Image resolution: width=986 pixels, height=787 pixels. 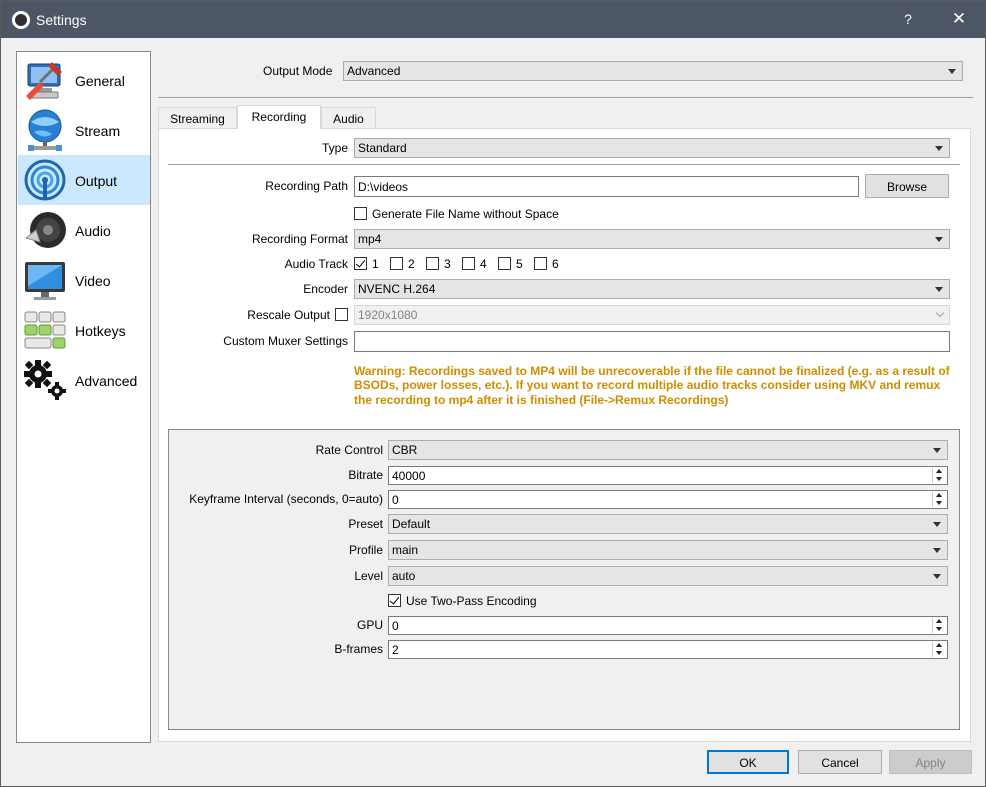 What do you see at coordinates (652, 341) in the screenshot?
I see `custom-muxer-input` at bounding box center [652, 341].